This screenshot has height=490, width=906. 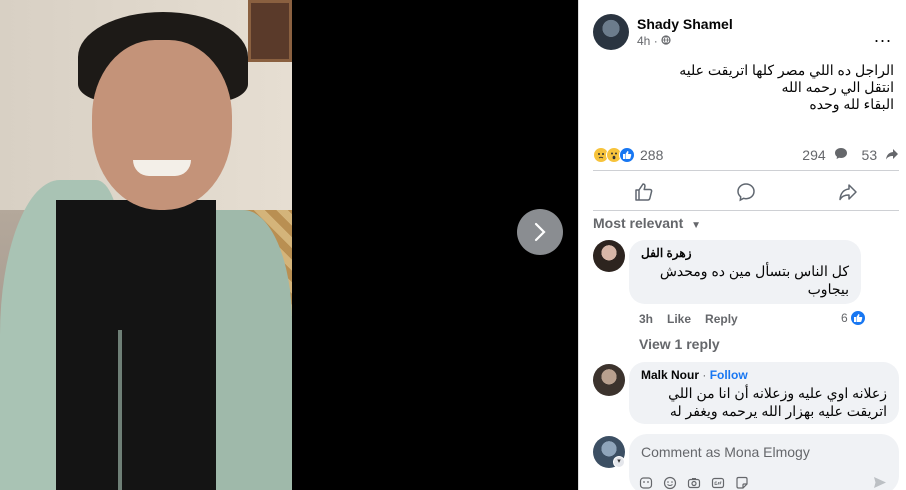 I want to click on photo-zipper, so click(x=120, y=410).